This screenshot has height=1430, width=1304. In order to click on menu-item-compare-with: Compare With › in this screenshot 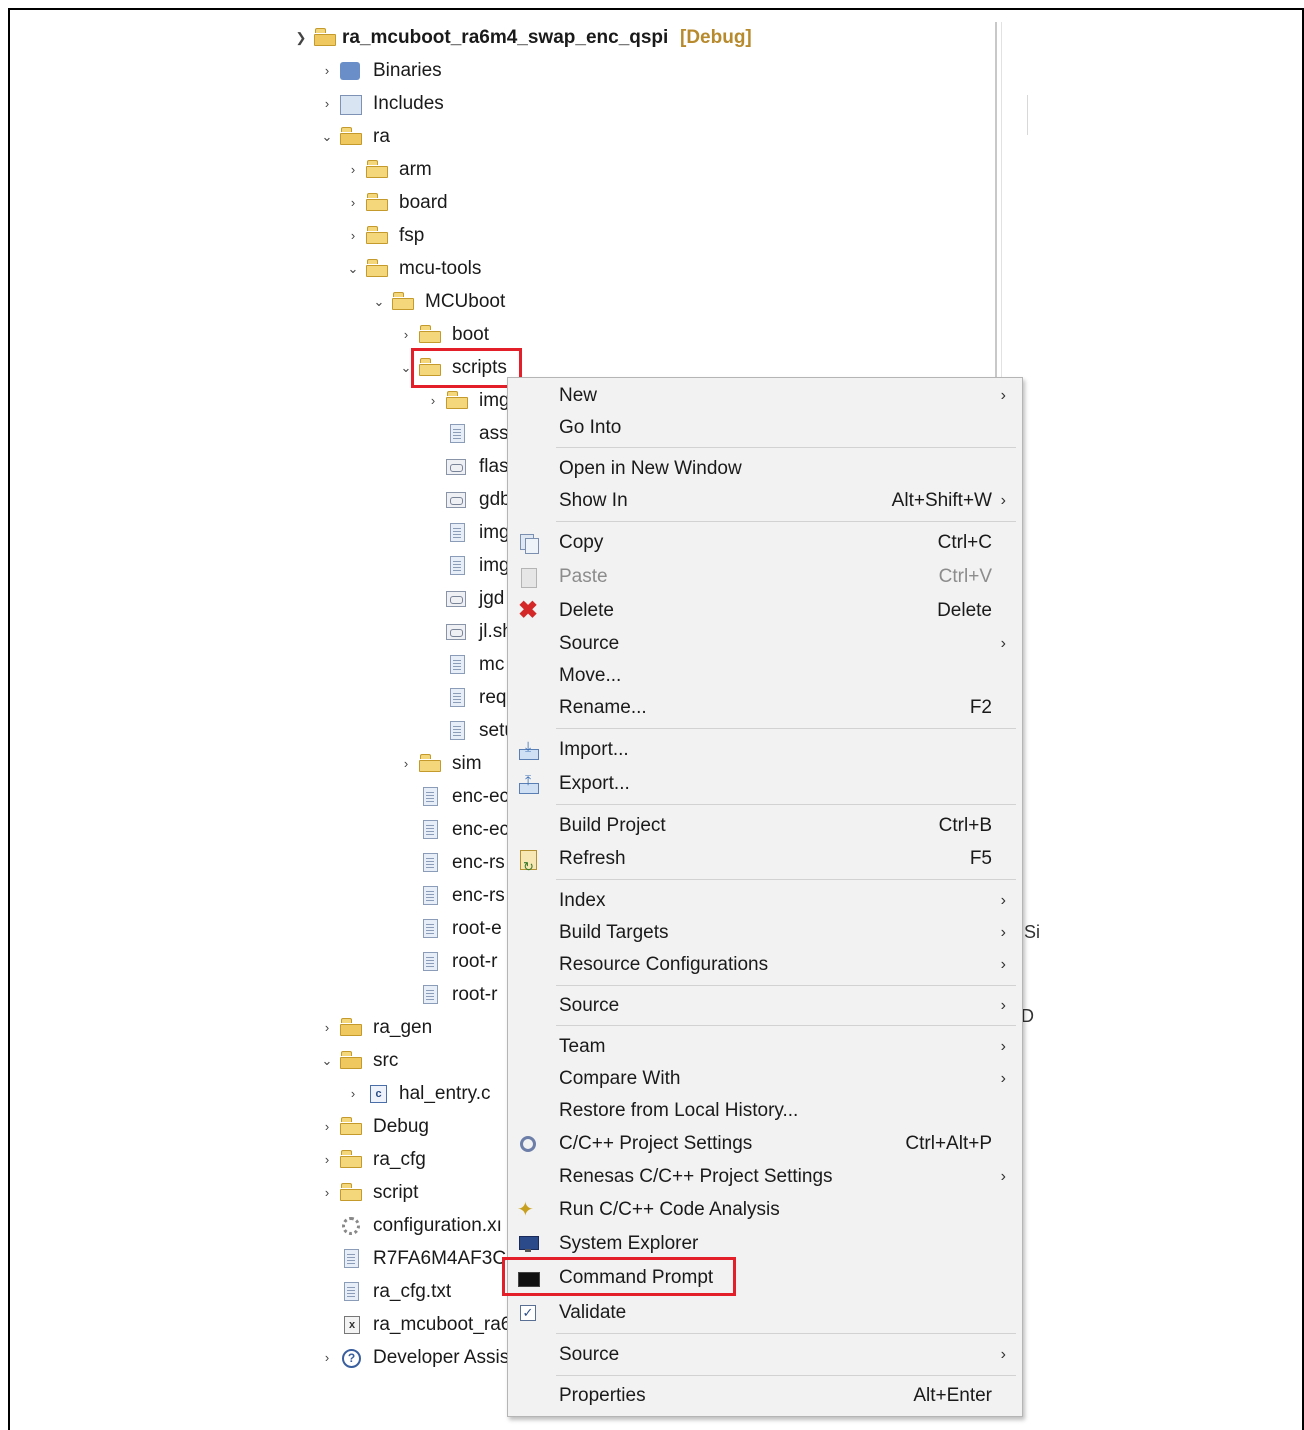, I will do `click(765, 1079)`.